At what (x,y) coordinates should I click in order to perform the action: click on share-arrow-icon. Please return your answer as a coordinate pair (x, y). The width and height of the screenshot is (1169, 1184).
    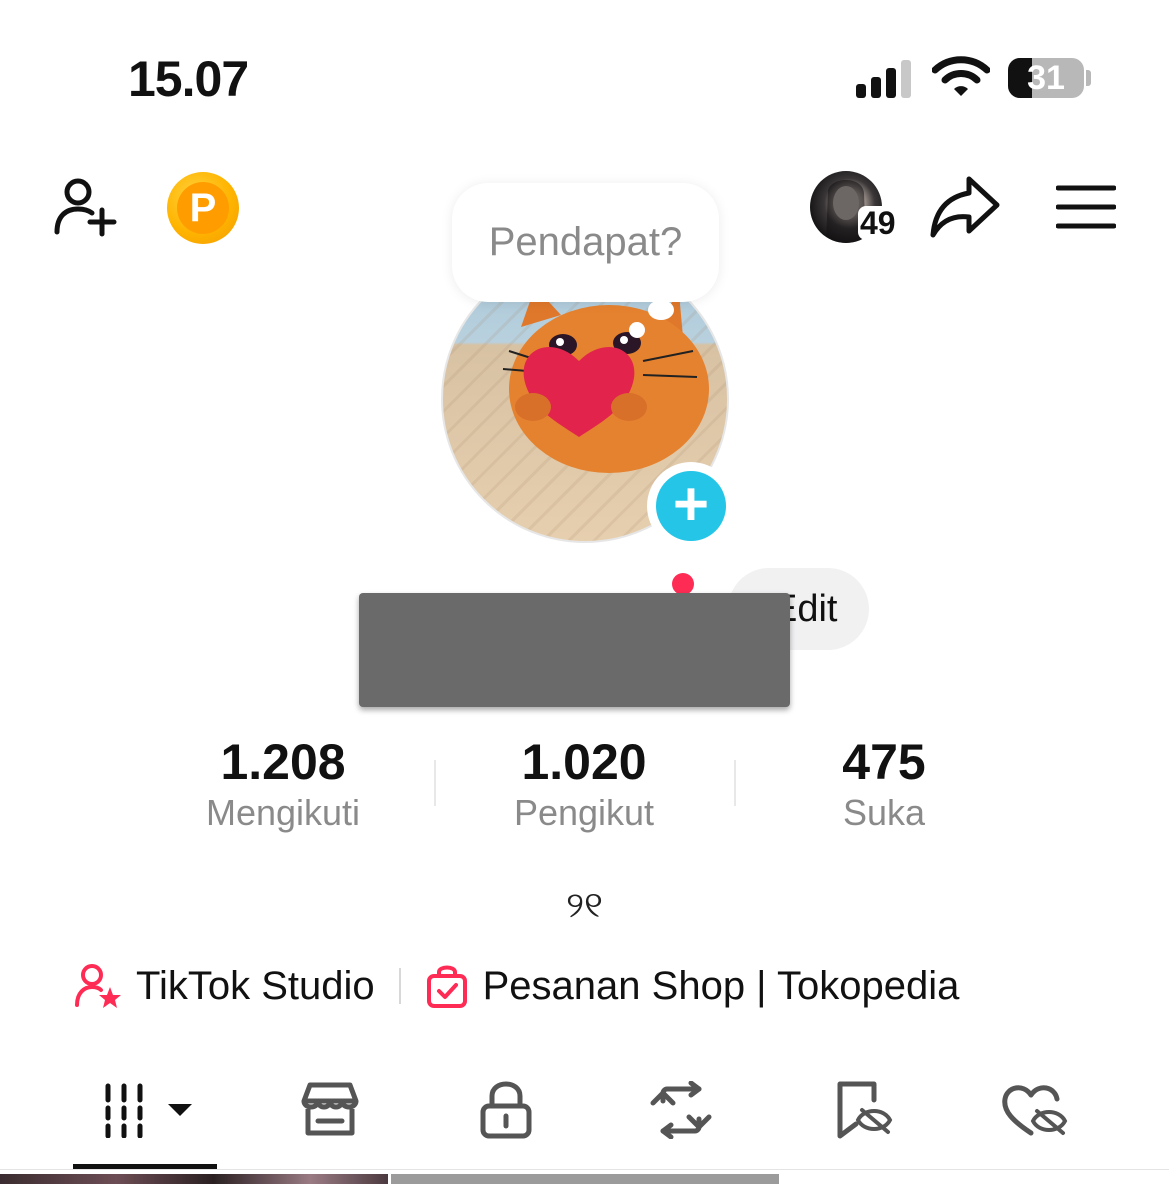
    Looking at the image, I should click on (965, 207).